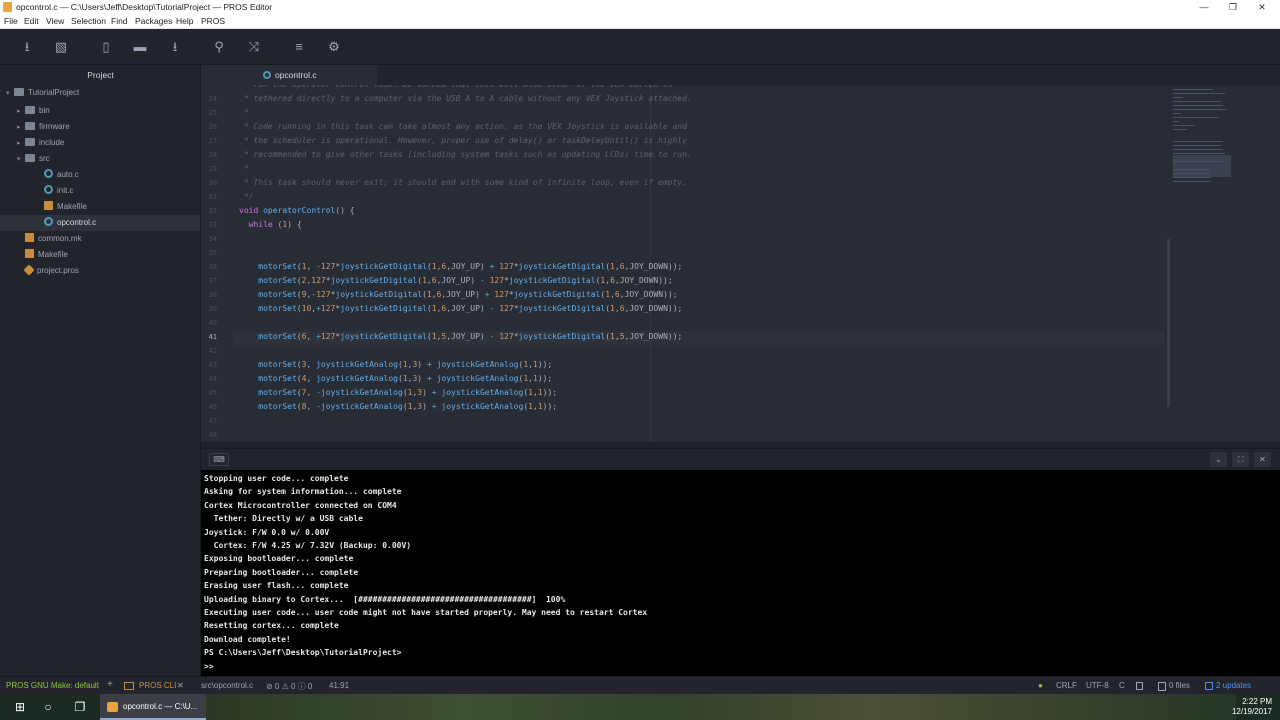 This screenshot has width=1280, height=720. Describe the element at coordinates (1204, 7) in the screenshot. I see `minimize-button: —` at that location.